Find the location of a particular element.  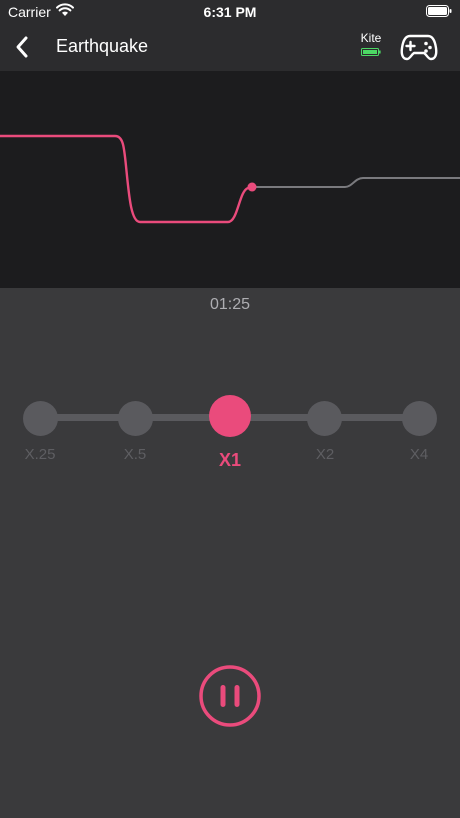

nav-bar: Earthquake Kite is located at coordinates (230, 47).